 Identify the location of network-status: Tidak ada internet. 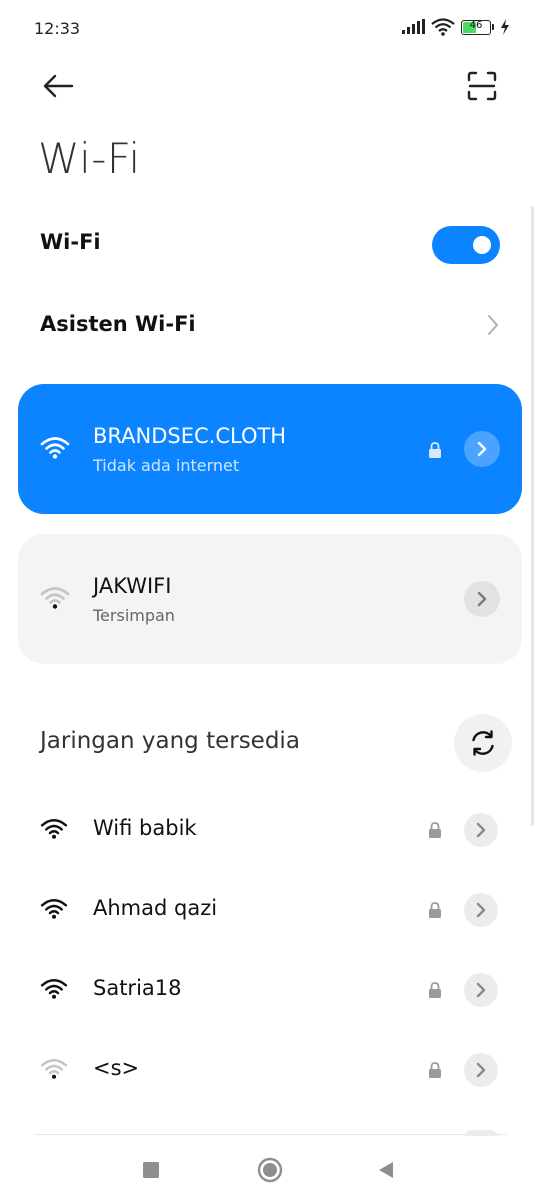
(166, 465).